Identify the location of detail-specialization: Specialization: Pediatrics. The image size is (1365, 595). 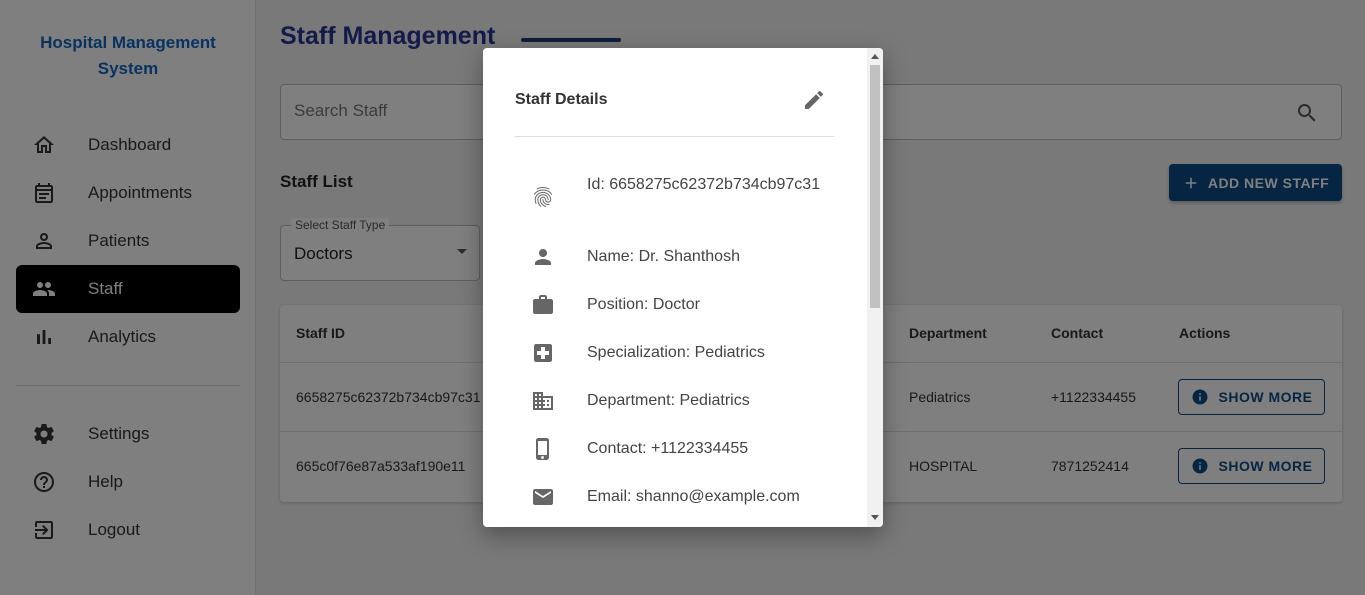
(684, 353).